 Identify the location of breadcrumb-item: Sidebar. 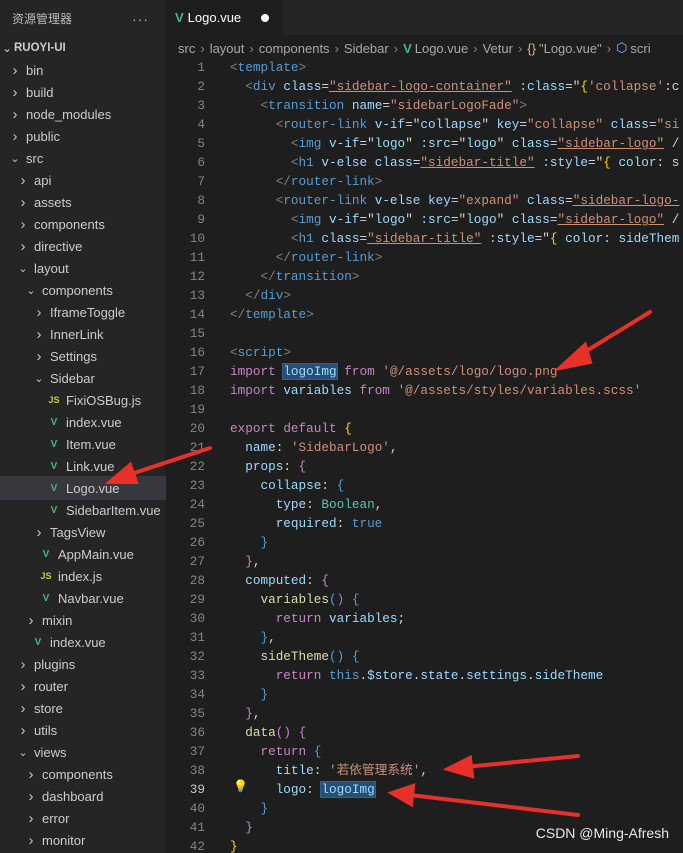
(366, 48).